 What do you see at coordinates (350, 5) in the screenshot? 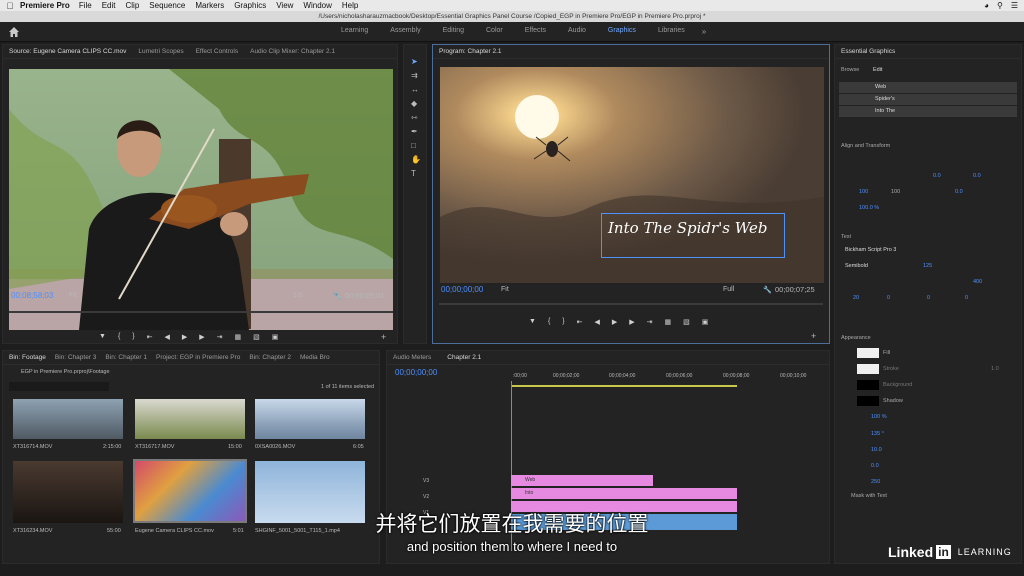
I see `menu-help: Help` at bounding box center [350, 5].